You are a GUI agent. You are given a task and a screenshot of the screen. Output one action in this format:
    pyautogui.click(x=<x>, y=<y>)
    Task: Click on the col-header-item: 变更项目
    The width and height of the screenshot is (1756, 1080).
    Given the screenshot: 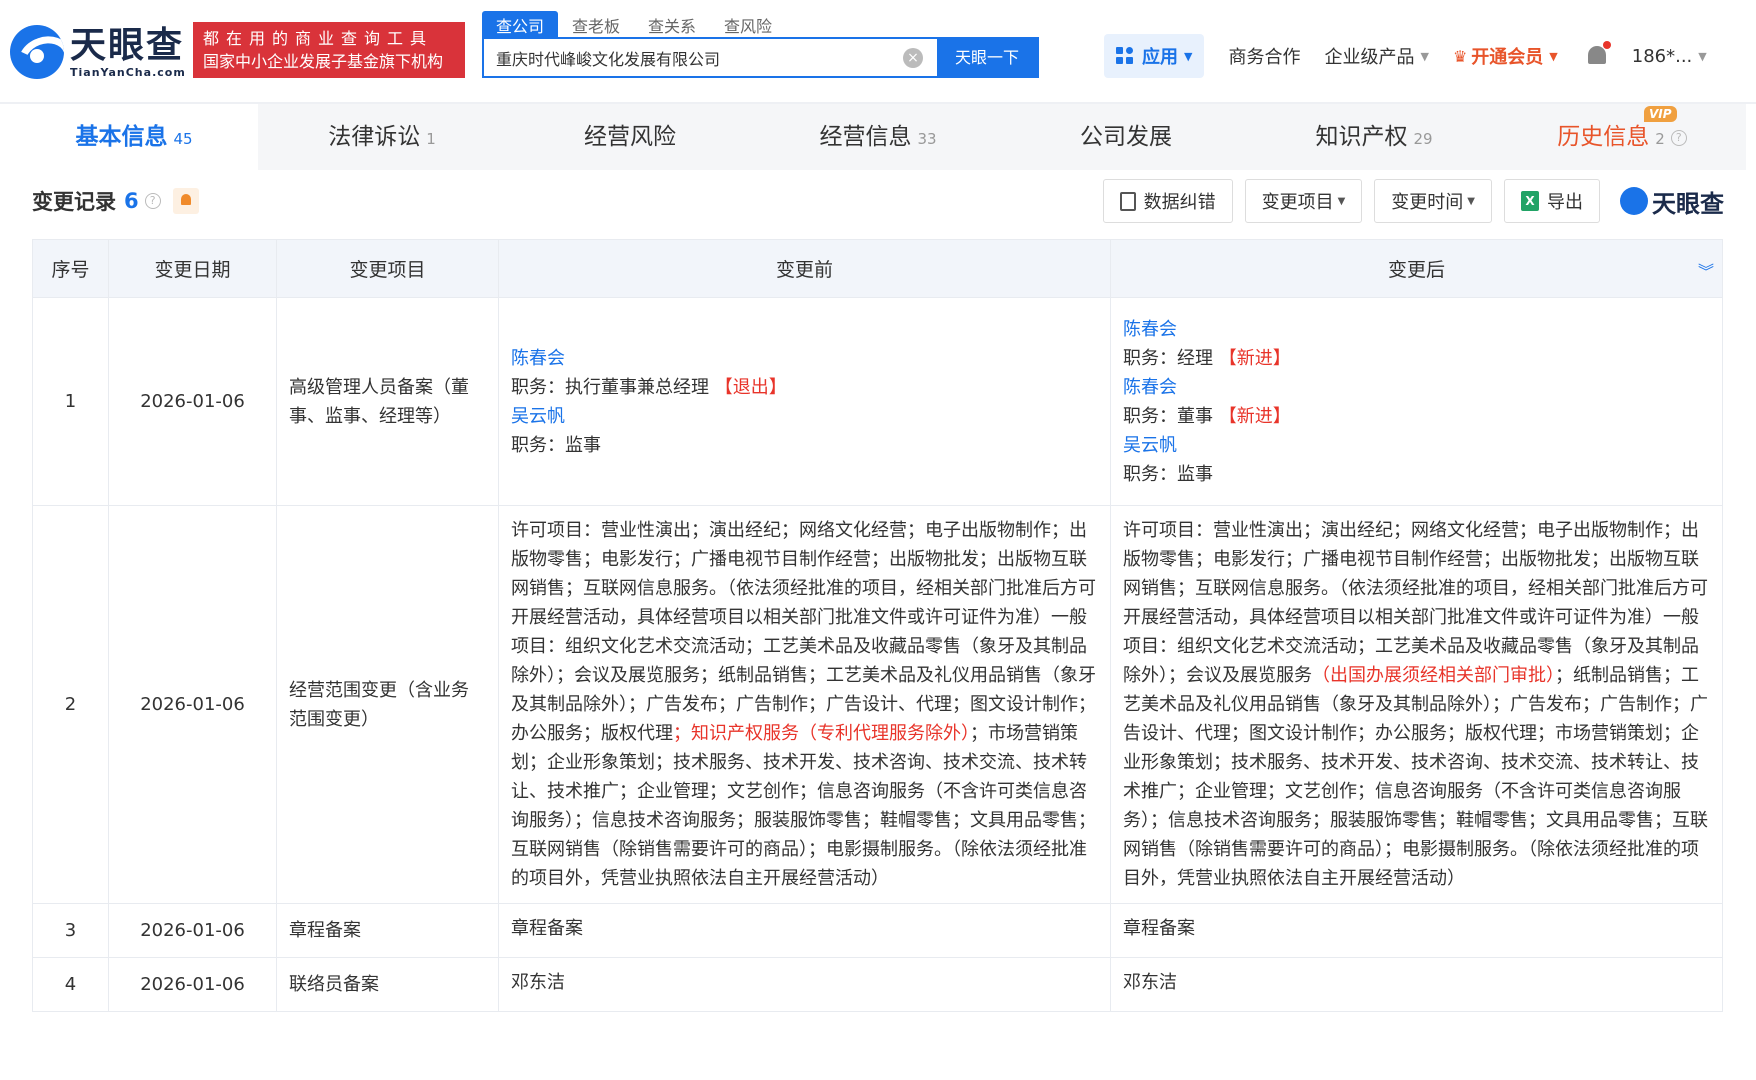 What is the action you would take?
    pyautogui.click(x=387, y=268)
    